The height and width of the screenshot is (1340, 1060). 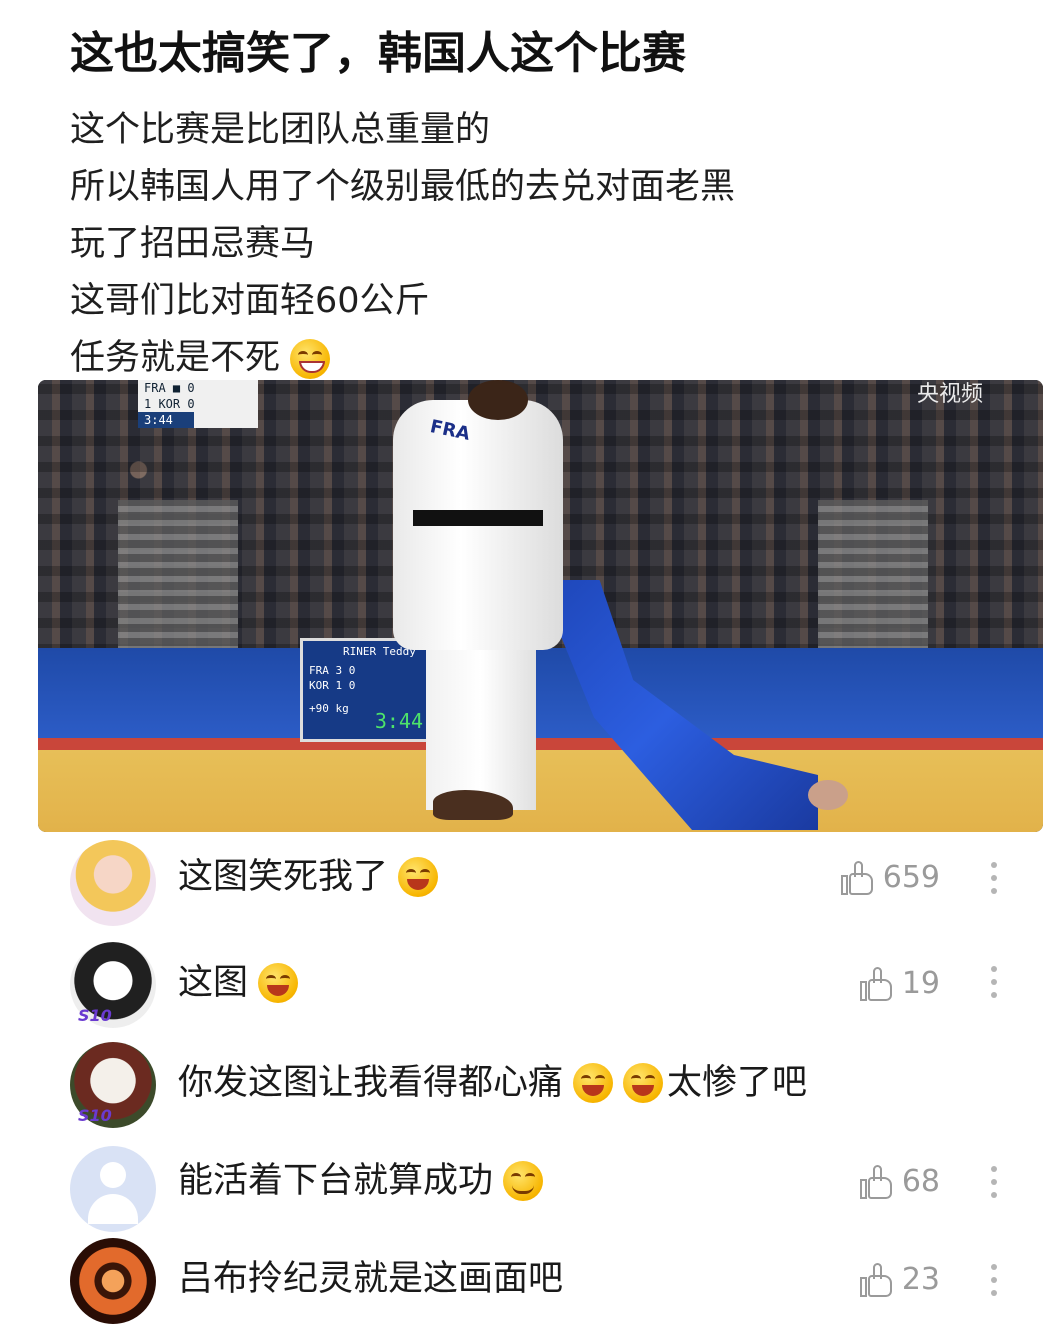 What do you see at coordinates (920, 983) in the screenshot?
I see `like-count: 19` at bounding box center [920, 983].